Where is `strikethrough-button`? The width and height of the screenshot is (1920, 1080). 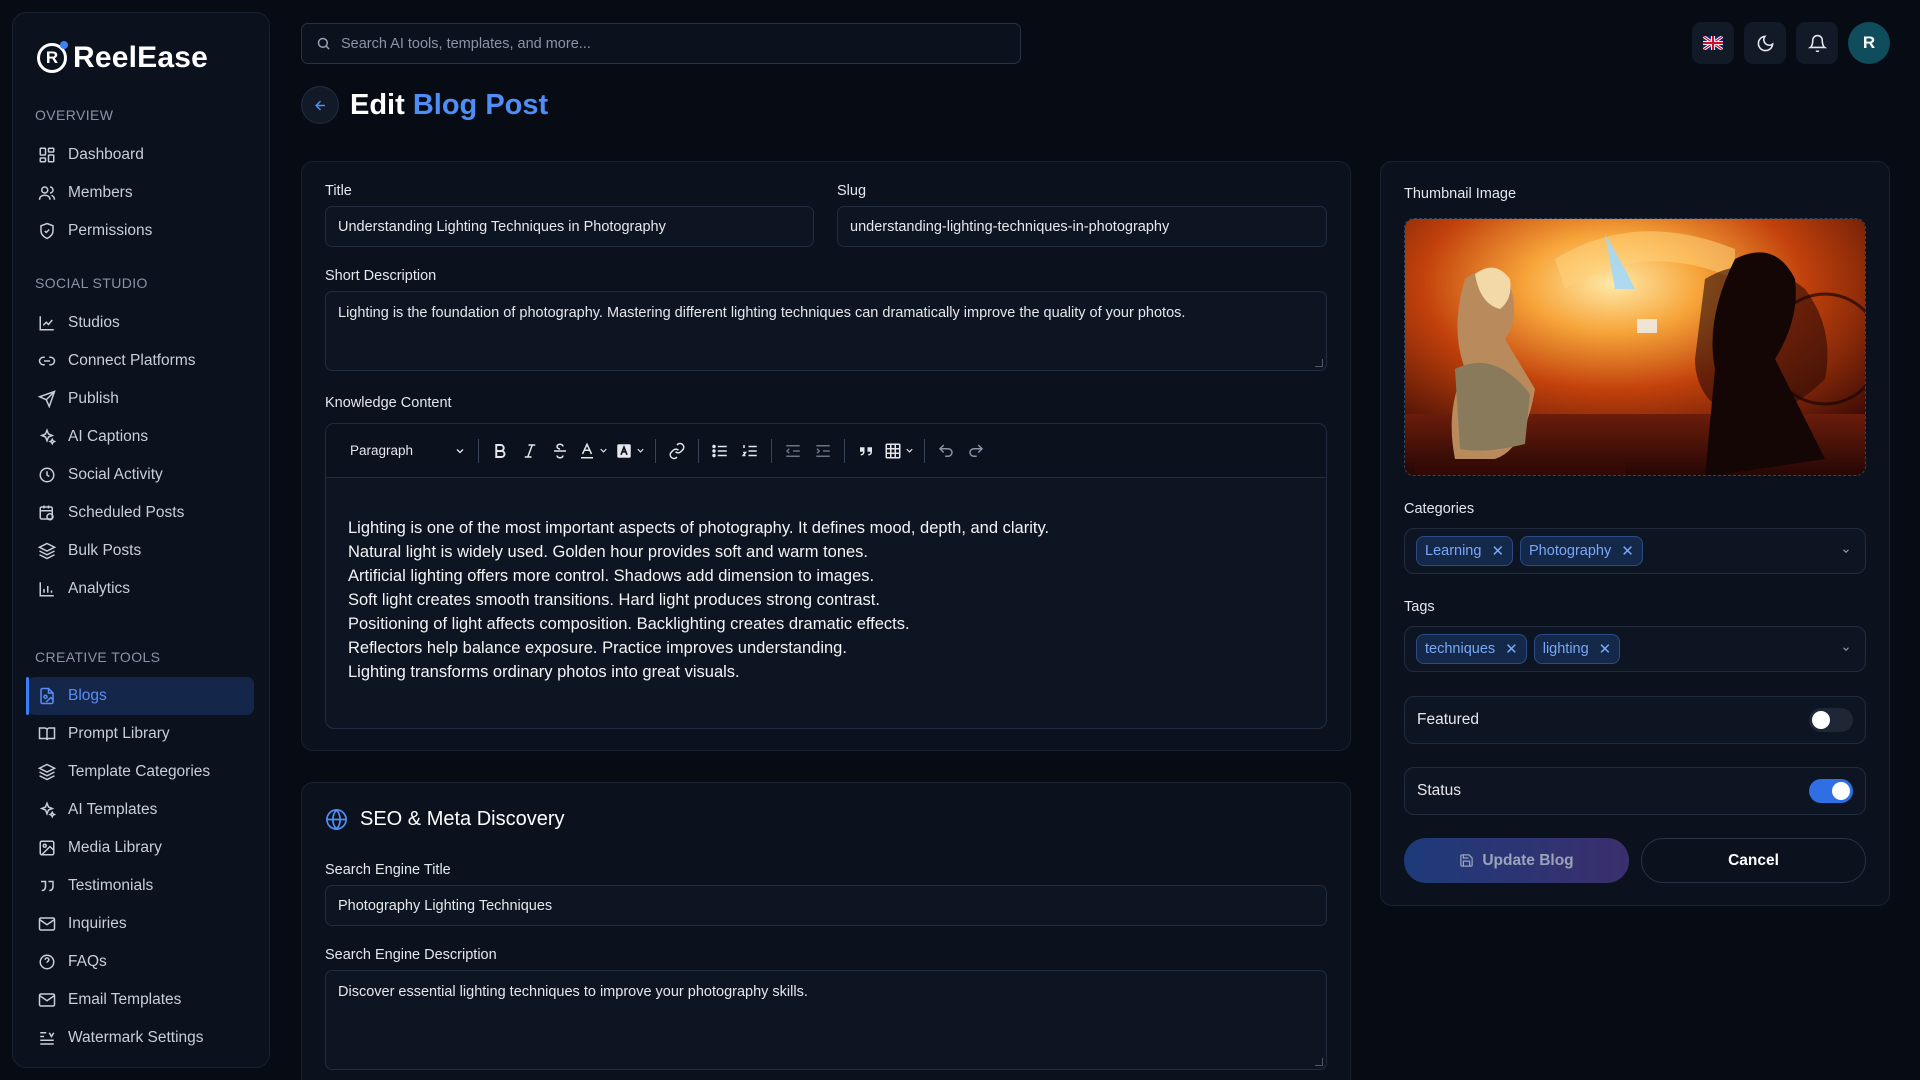
strikethrough-button is located at coordinates (560, 451).